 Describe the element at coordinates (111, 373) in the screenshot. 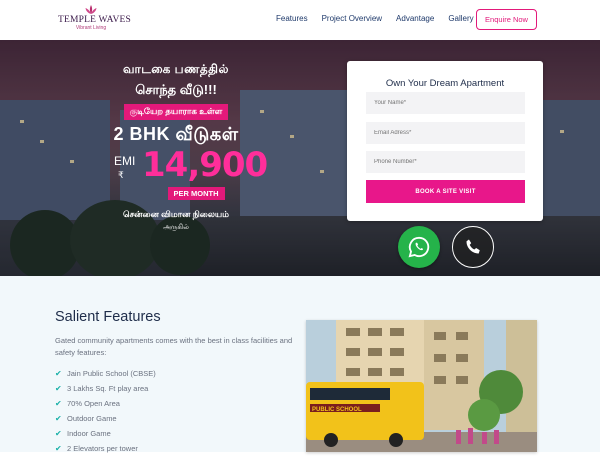

I see `feature-label: Jain Public School (CBSE)` at that location.